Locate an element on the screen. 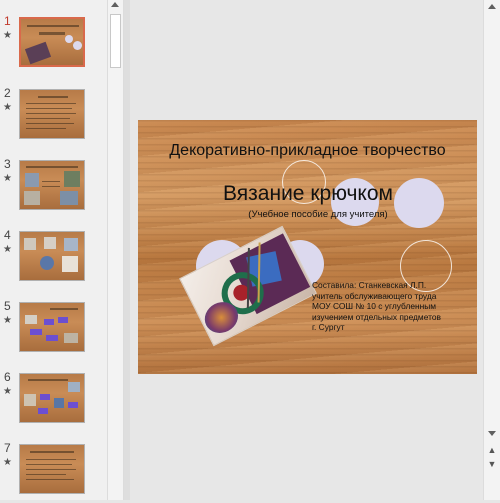 The width and height of the screenshot is (500, 503). author-line: изучением отдельных предметов is located at coordinates (376, 316).